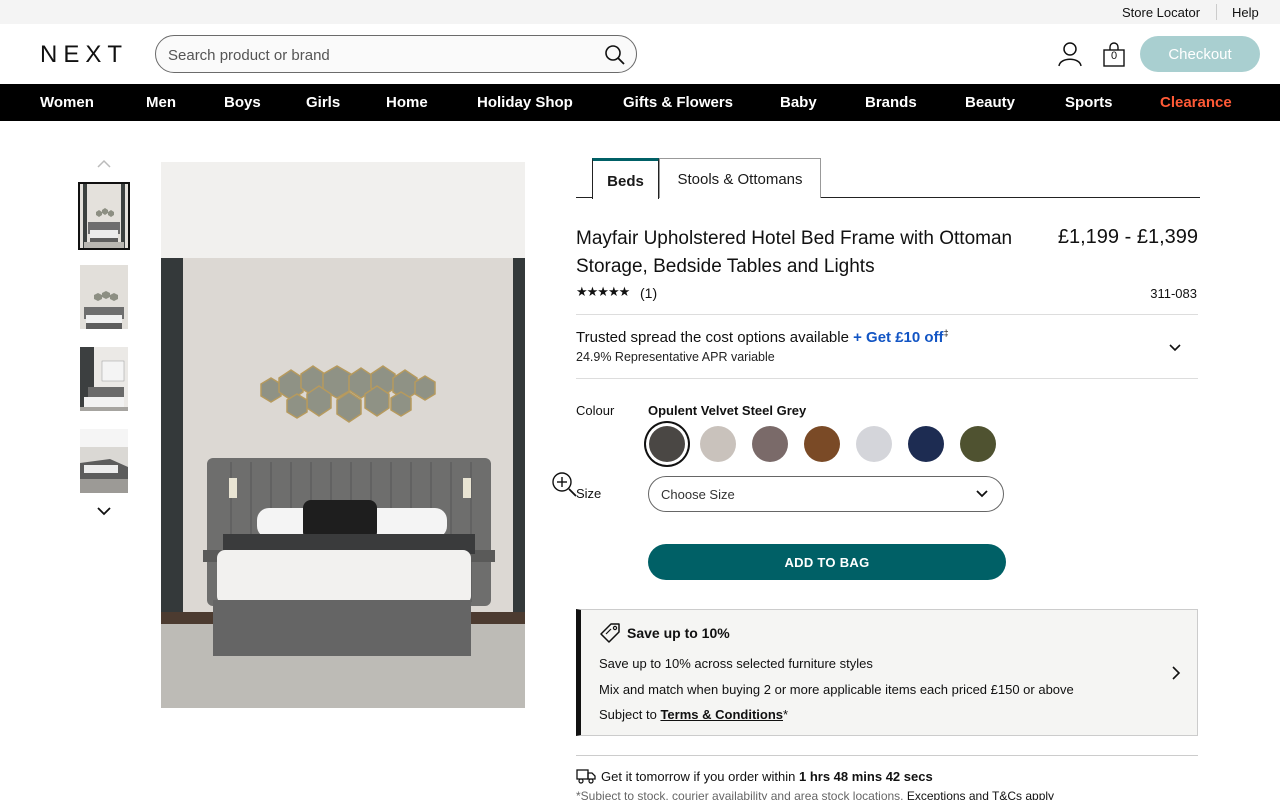 This screenshot has width=1280, height=800. Describe the element at coordinates (1127, 237) in the screenshot. I see `product-price: £1,199 - £1,399` at that location.